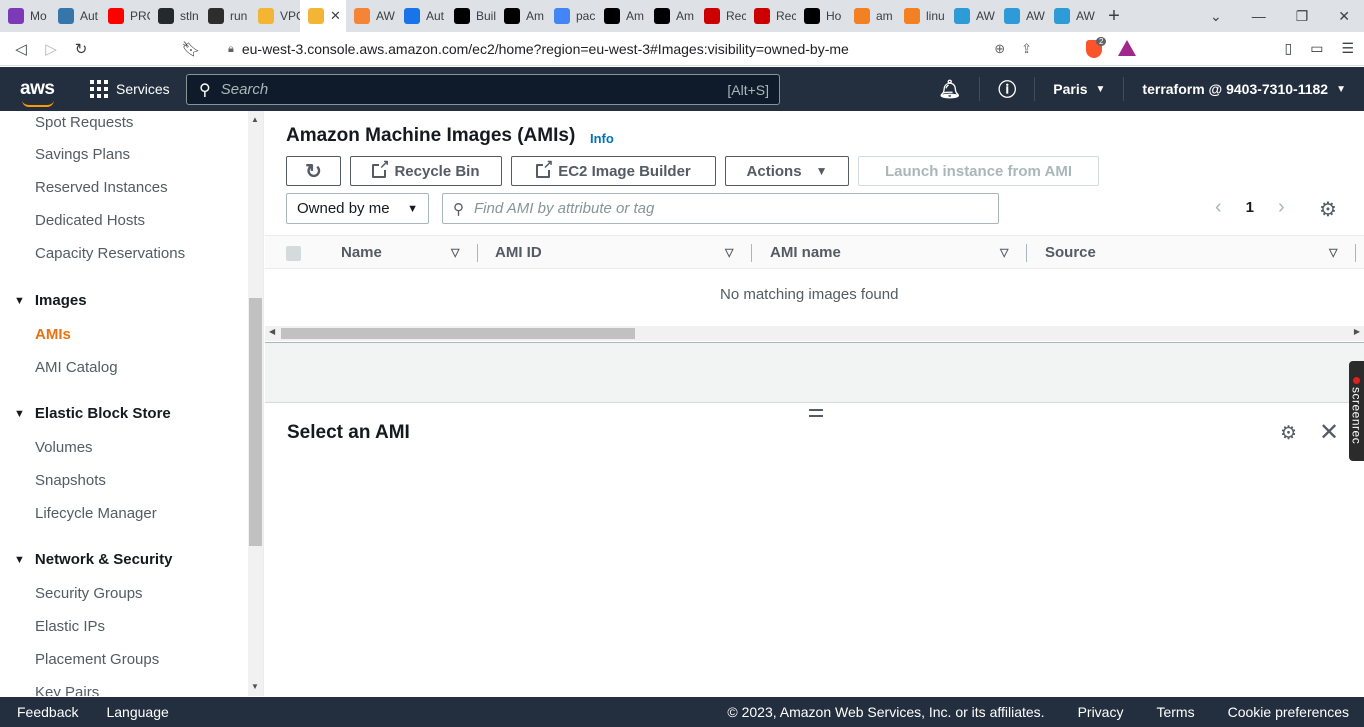  What do you see at coordinates (401, 252) in the screenshot?
I see `column-name: Name ▽` at bounding box center [401, 252].